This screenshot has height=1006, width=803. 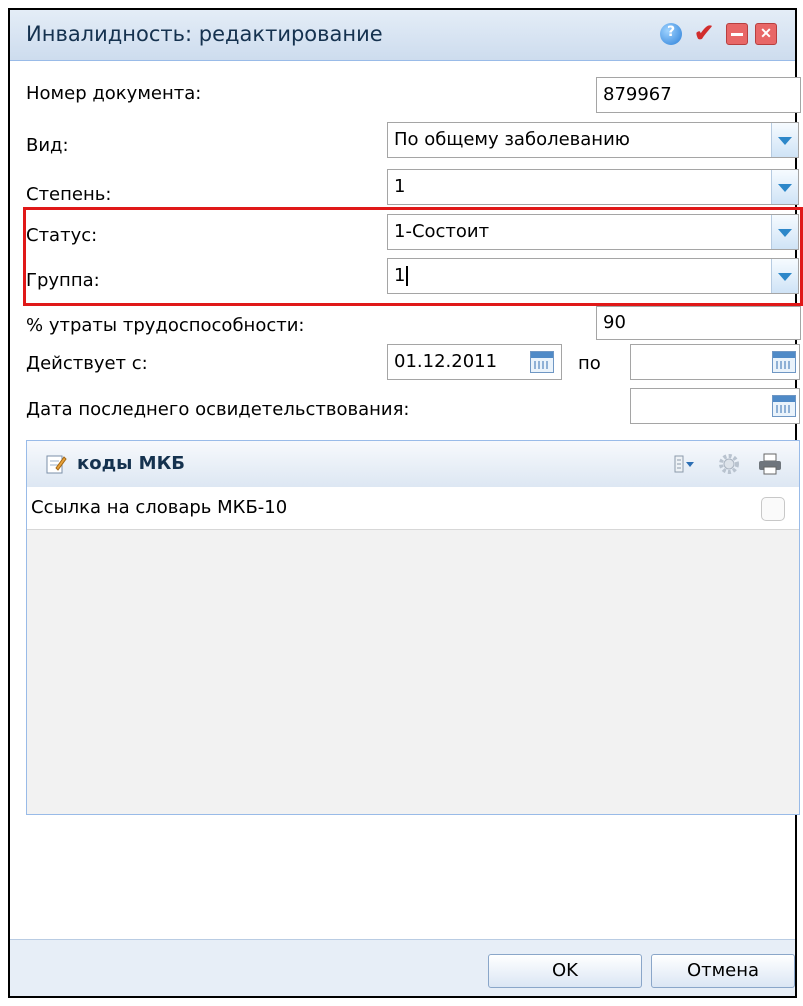 I want to click on valid-to-field, so click(x=715, y=362).